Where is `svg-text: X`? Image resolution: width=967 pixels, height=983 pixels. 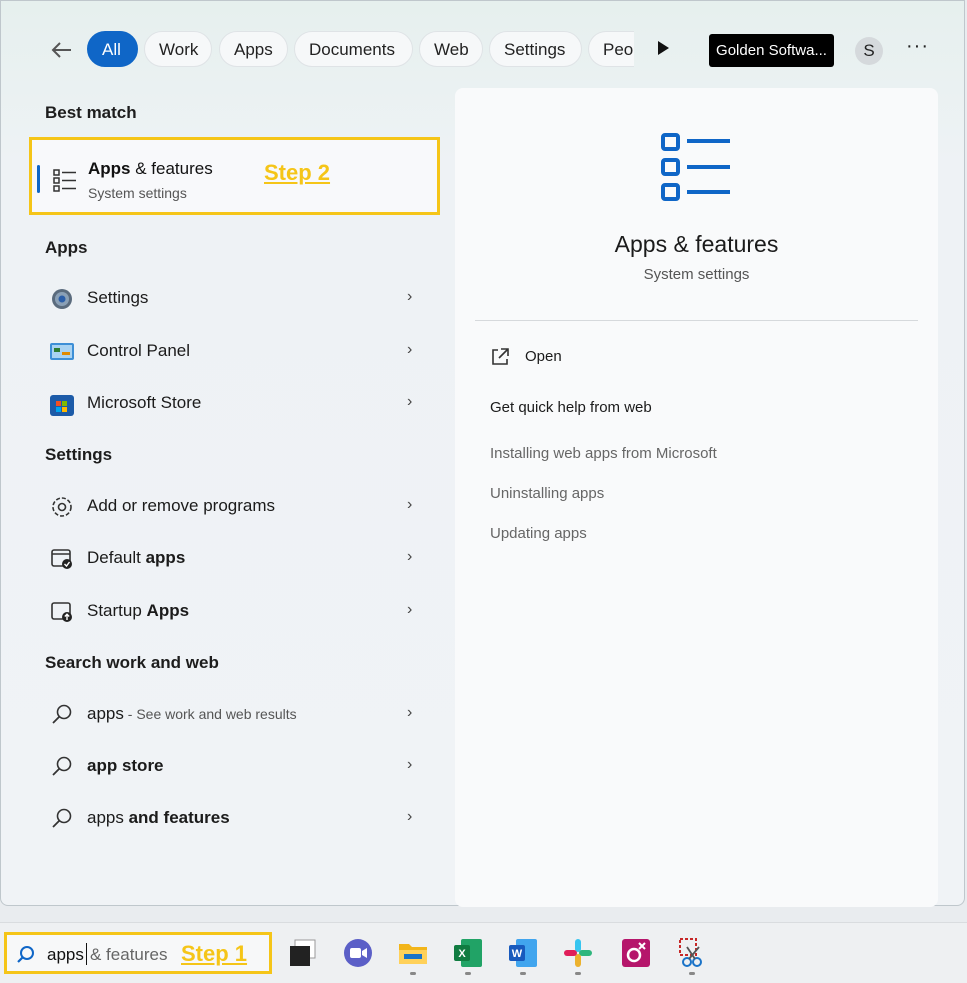
svg-text: X is located at coordinates (462, 954).